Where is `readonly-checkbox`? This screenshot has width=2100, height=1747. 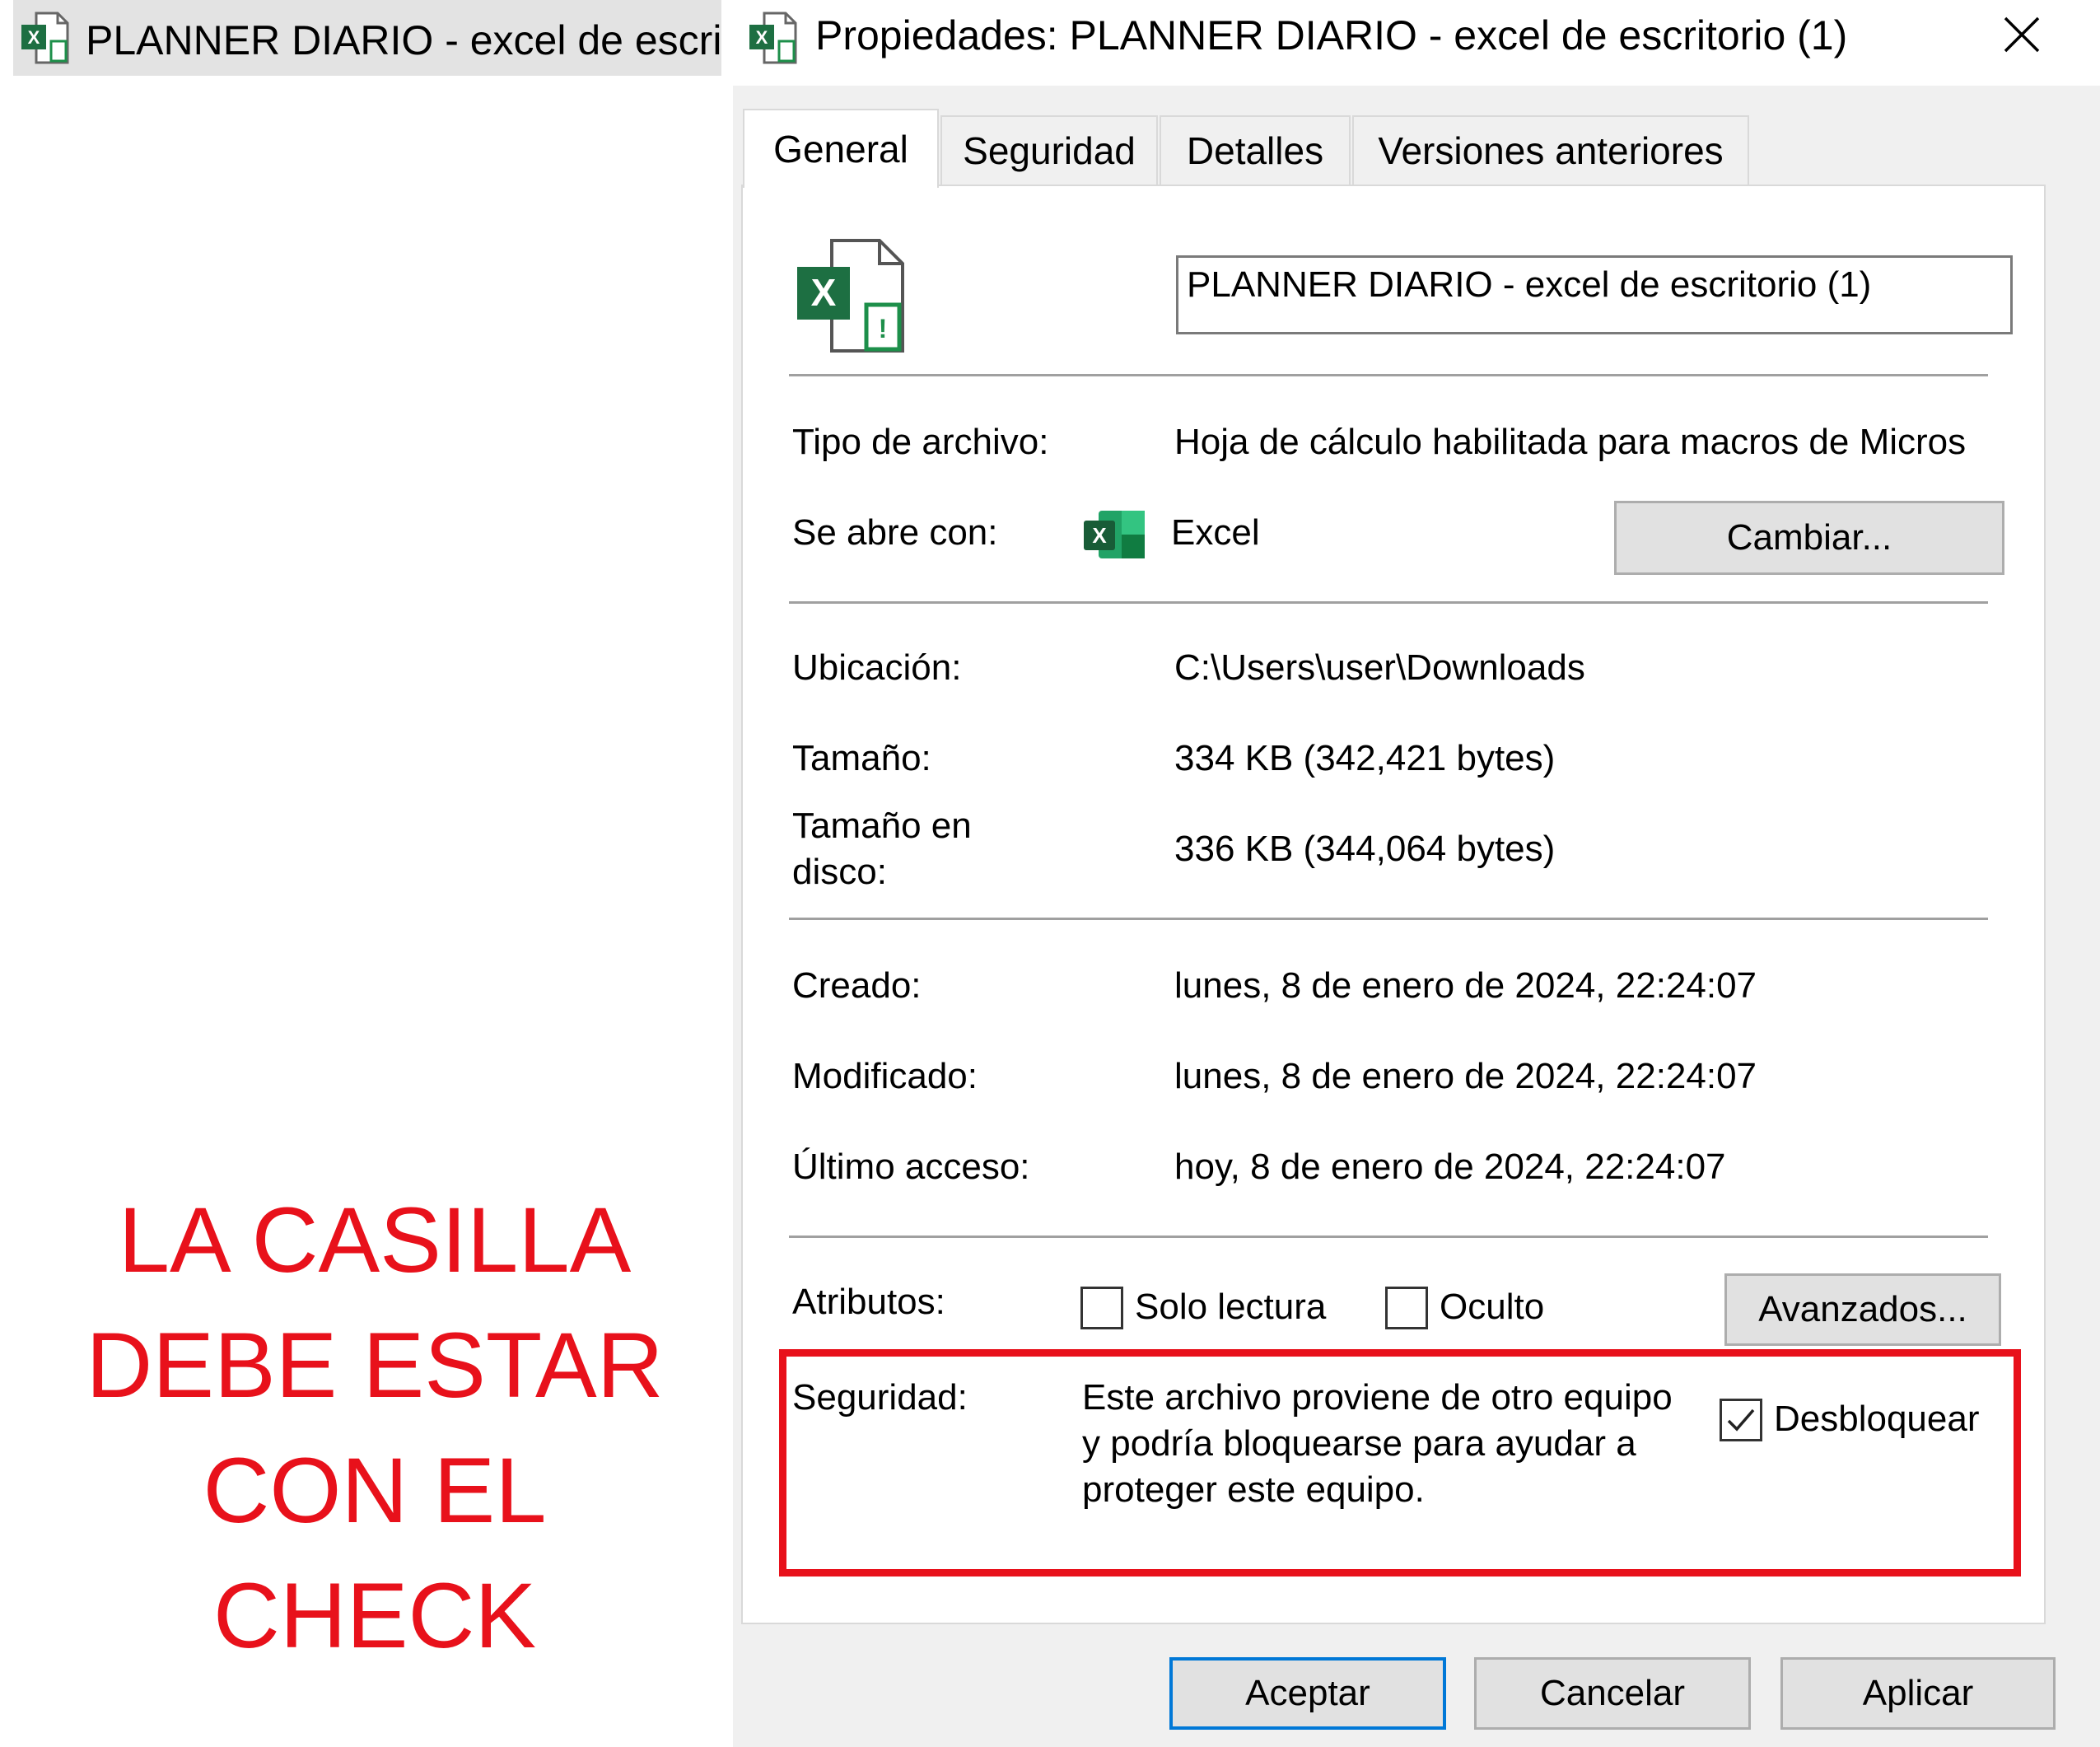
readonly-checkbox is located at coordinates (1101, 1308).